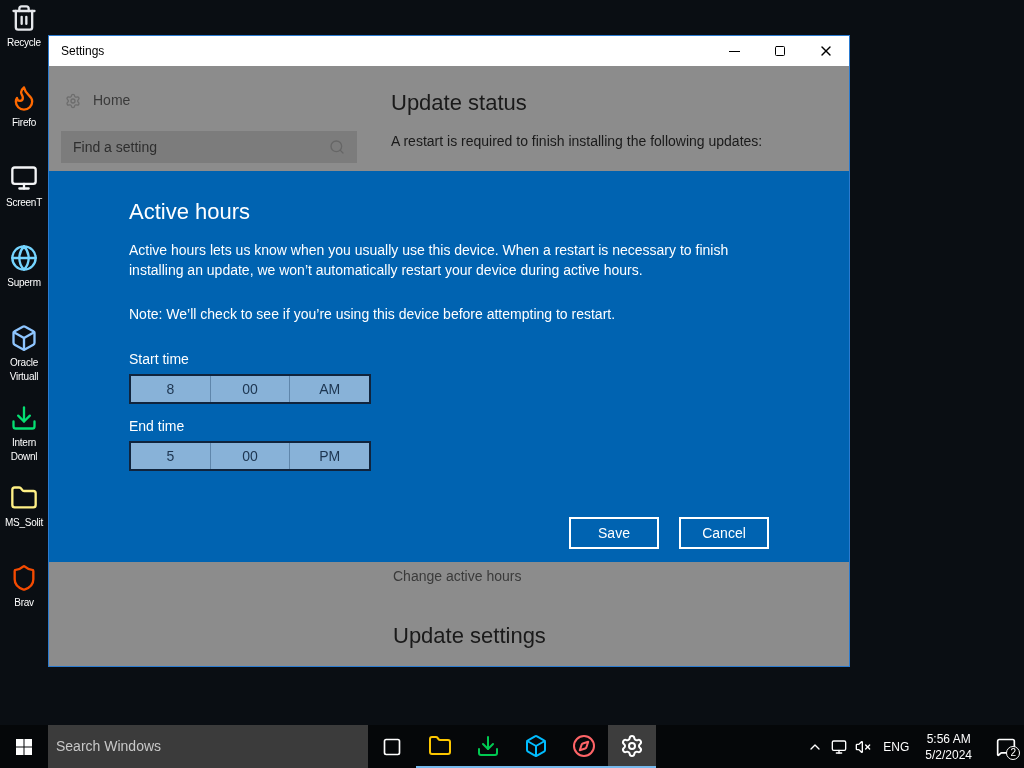 This screenshot has width=1024, height=768. What do you see at coordinates (392, 746) in the screenshot?
I see `task-view-icon` at bounding box center [392, 746].